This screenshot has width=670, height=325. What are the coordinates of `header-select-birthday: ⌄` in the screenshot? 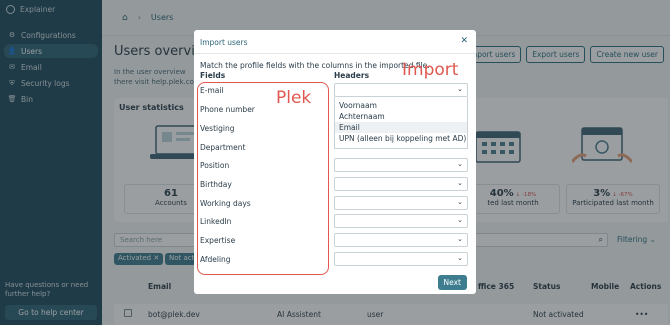 It's located at (401, 184).